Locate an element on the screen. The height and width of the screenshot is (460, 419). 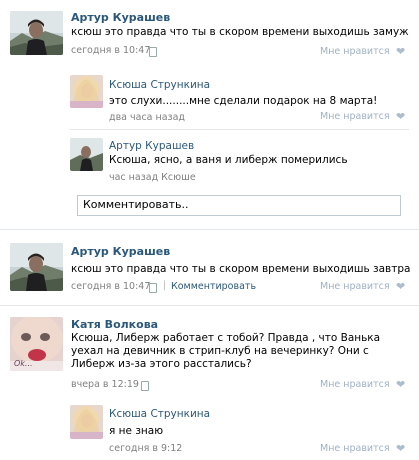
reply-text: я не знаю is located at coordinates (136, 431).